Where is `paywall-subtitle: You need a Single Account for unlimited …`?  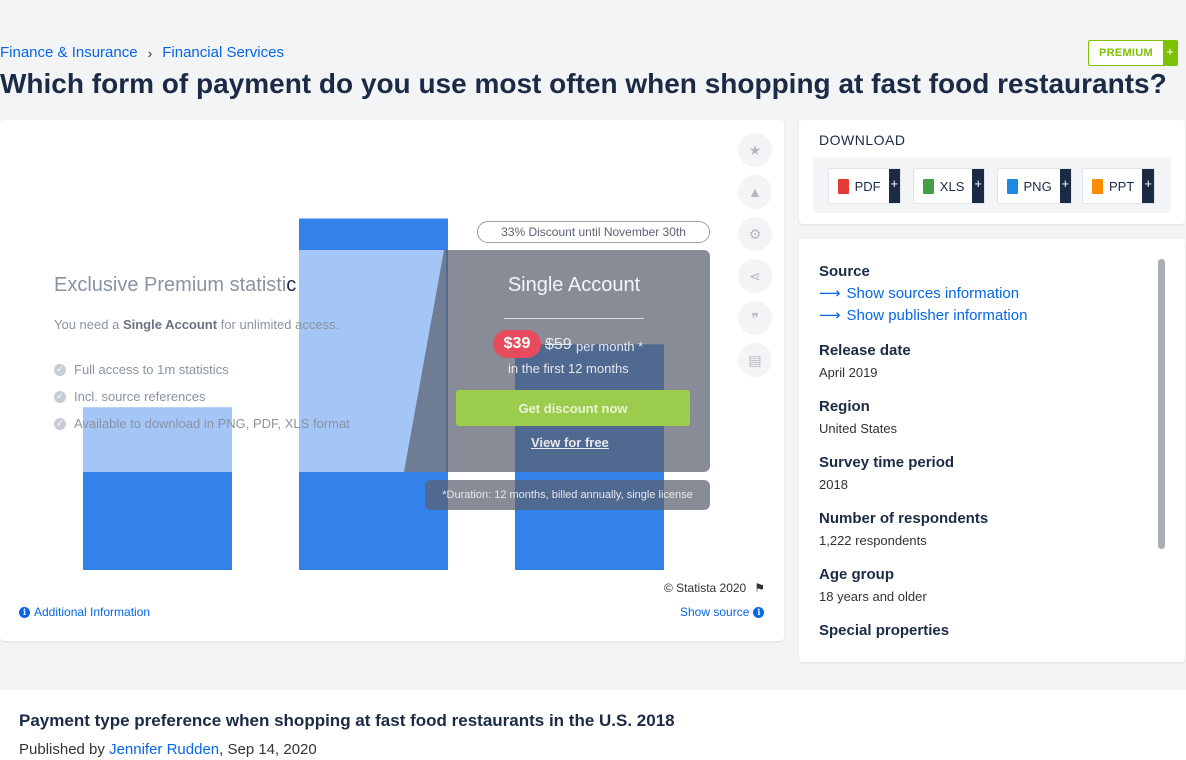
paywall-subtitle: You need a Single Account for unlimited … is located at coordinates (197, 324).